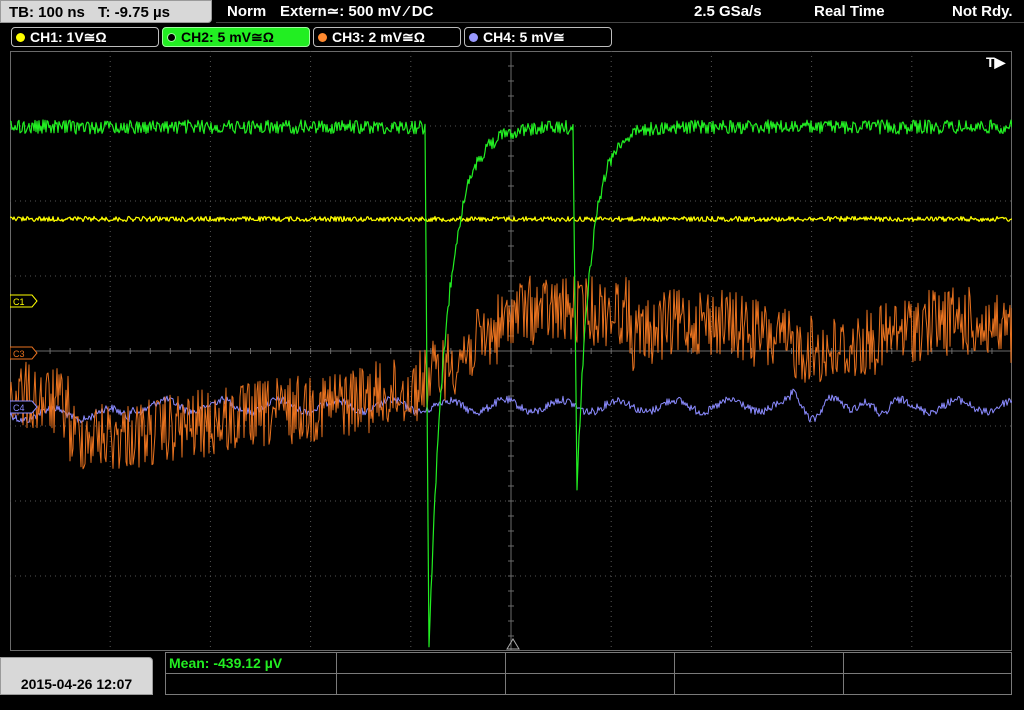 Image resolution: width=1024 pixels, height=710 pixels. I want to click on datetime-box: 2015-04-26 12:07, so click(76, 676).